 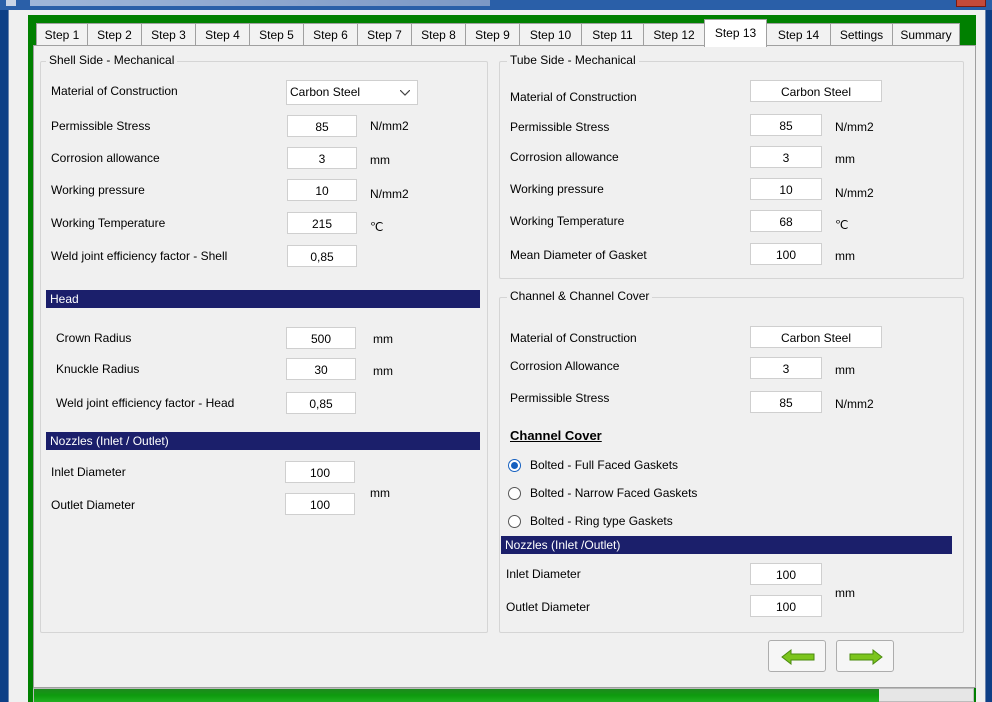 I want to click on tab-step-5: Step 5, so click(x=276, y=34).